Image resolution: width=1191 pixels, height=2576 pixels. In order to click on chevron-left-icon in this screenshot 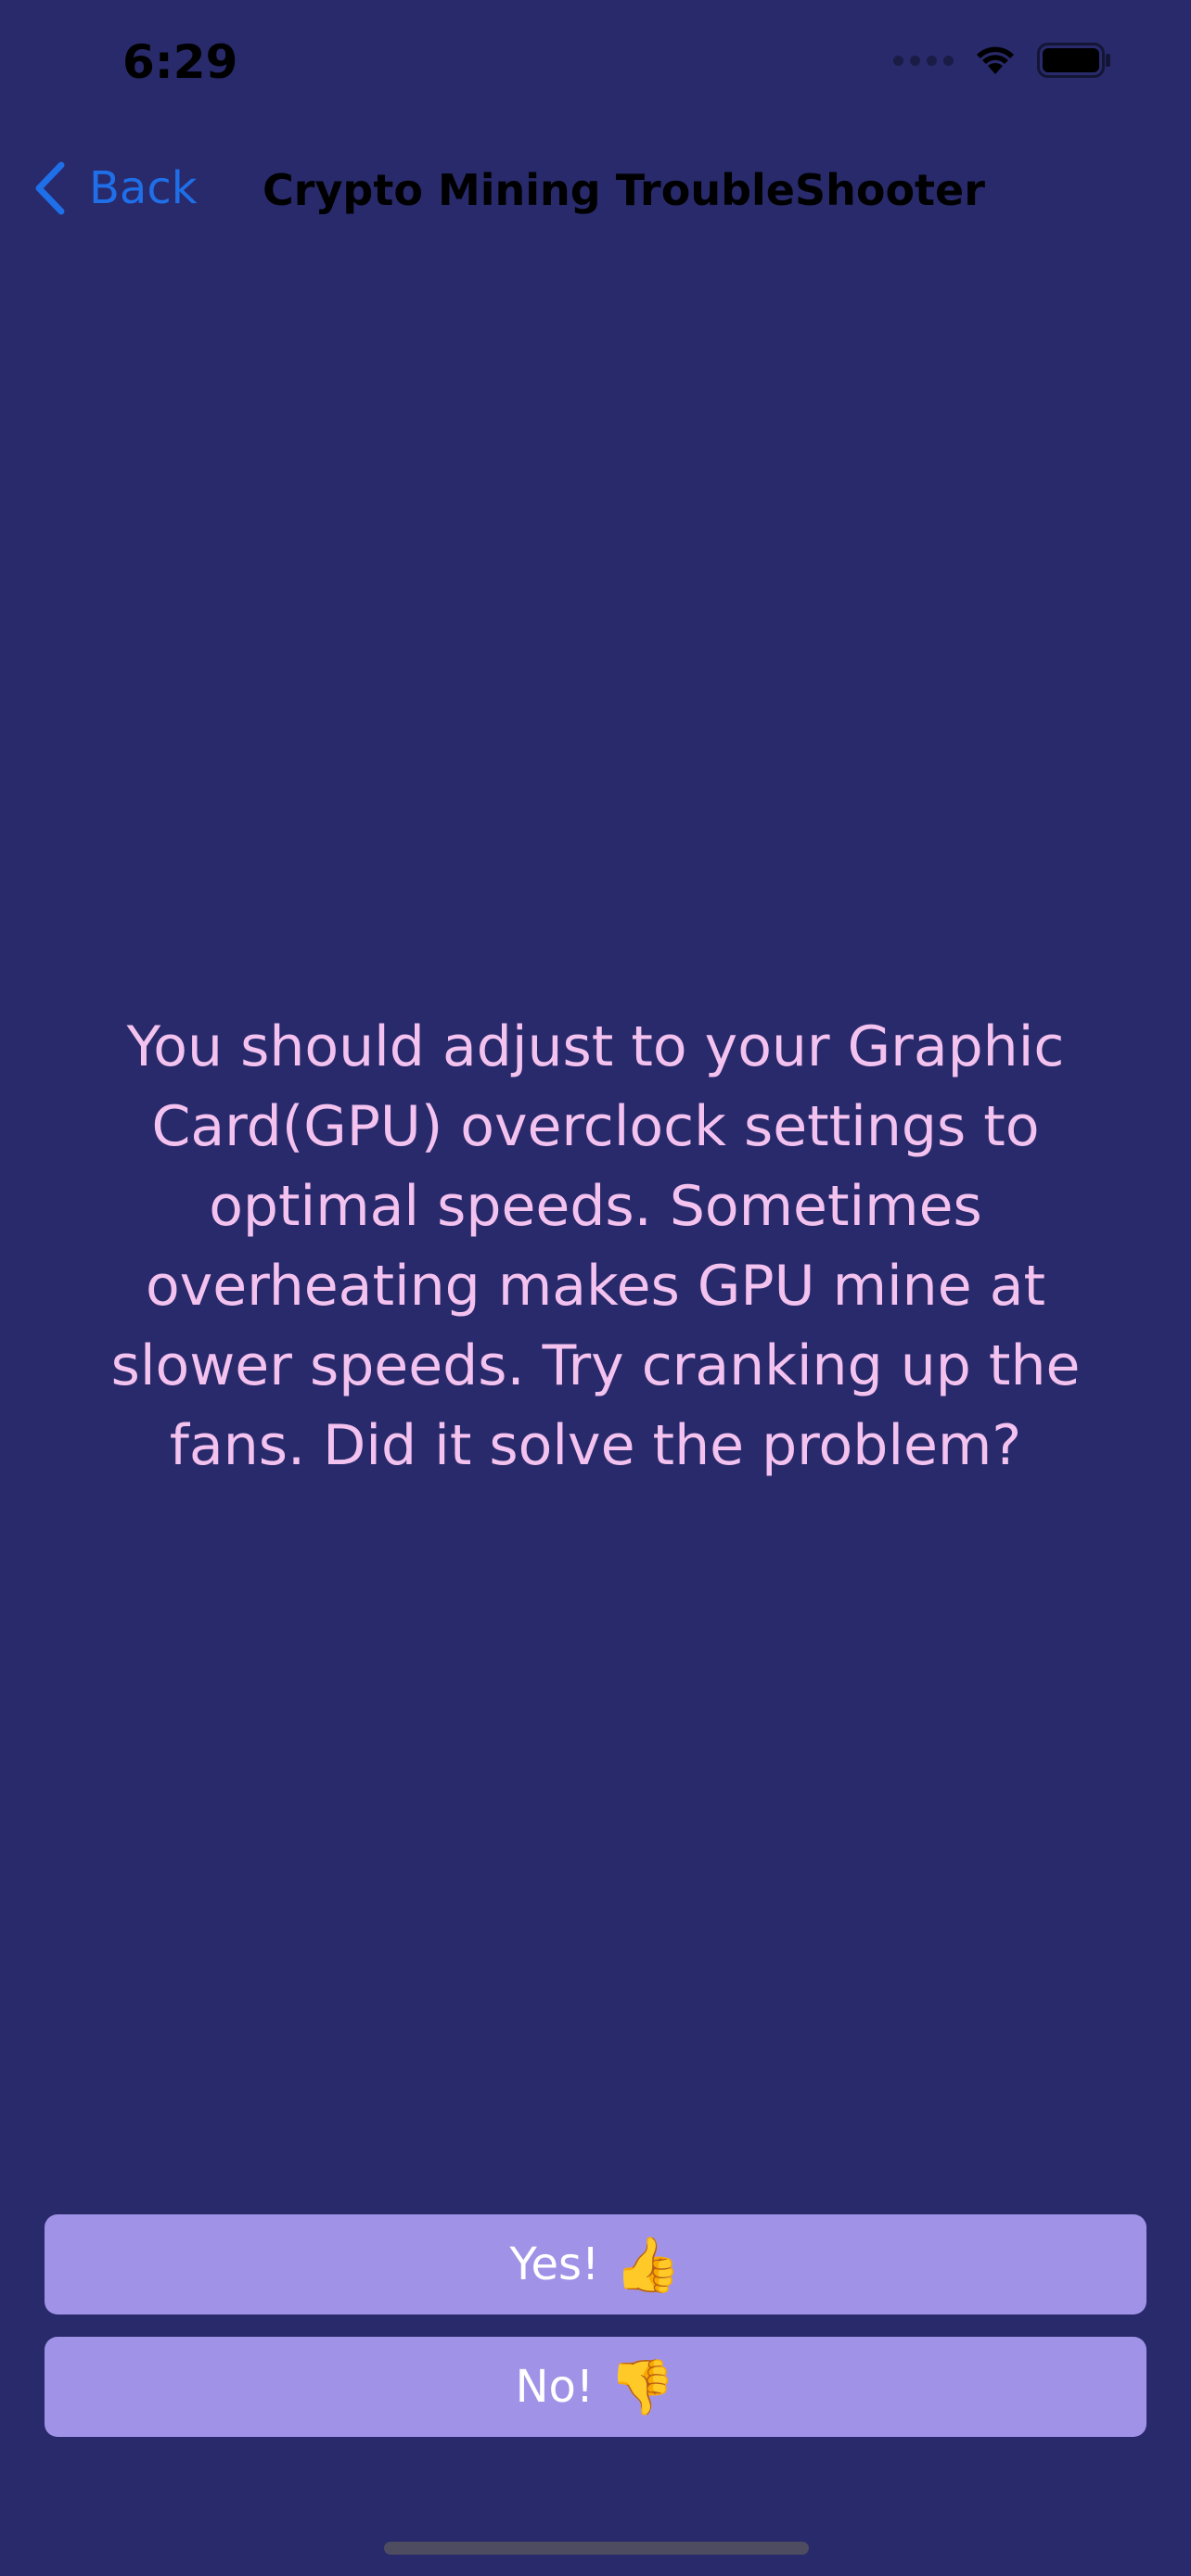, I will do `click(50, 188)`.